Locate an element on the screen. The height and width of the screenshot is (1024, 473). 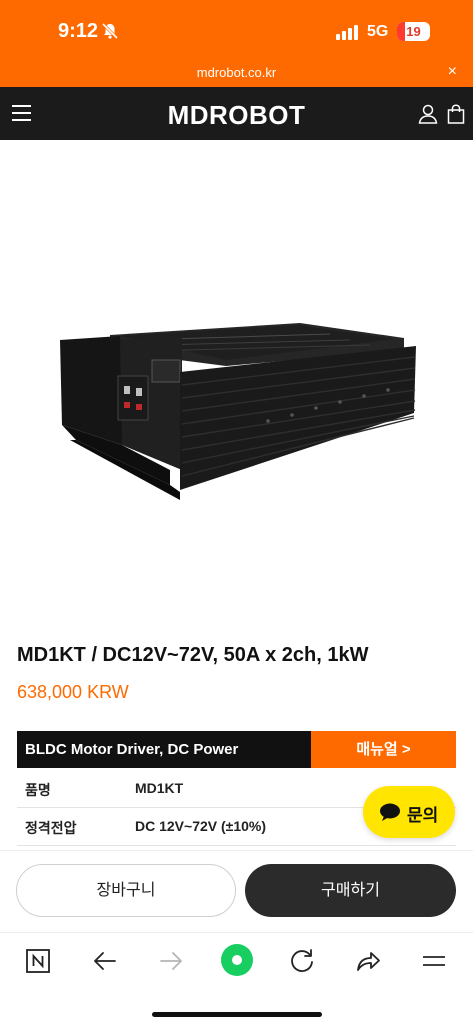
menu-icon is located at coordinates (434, 961).